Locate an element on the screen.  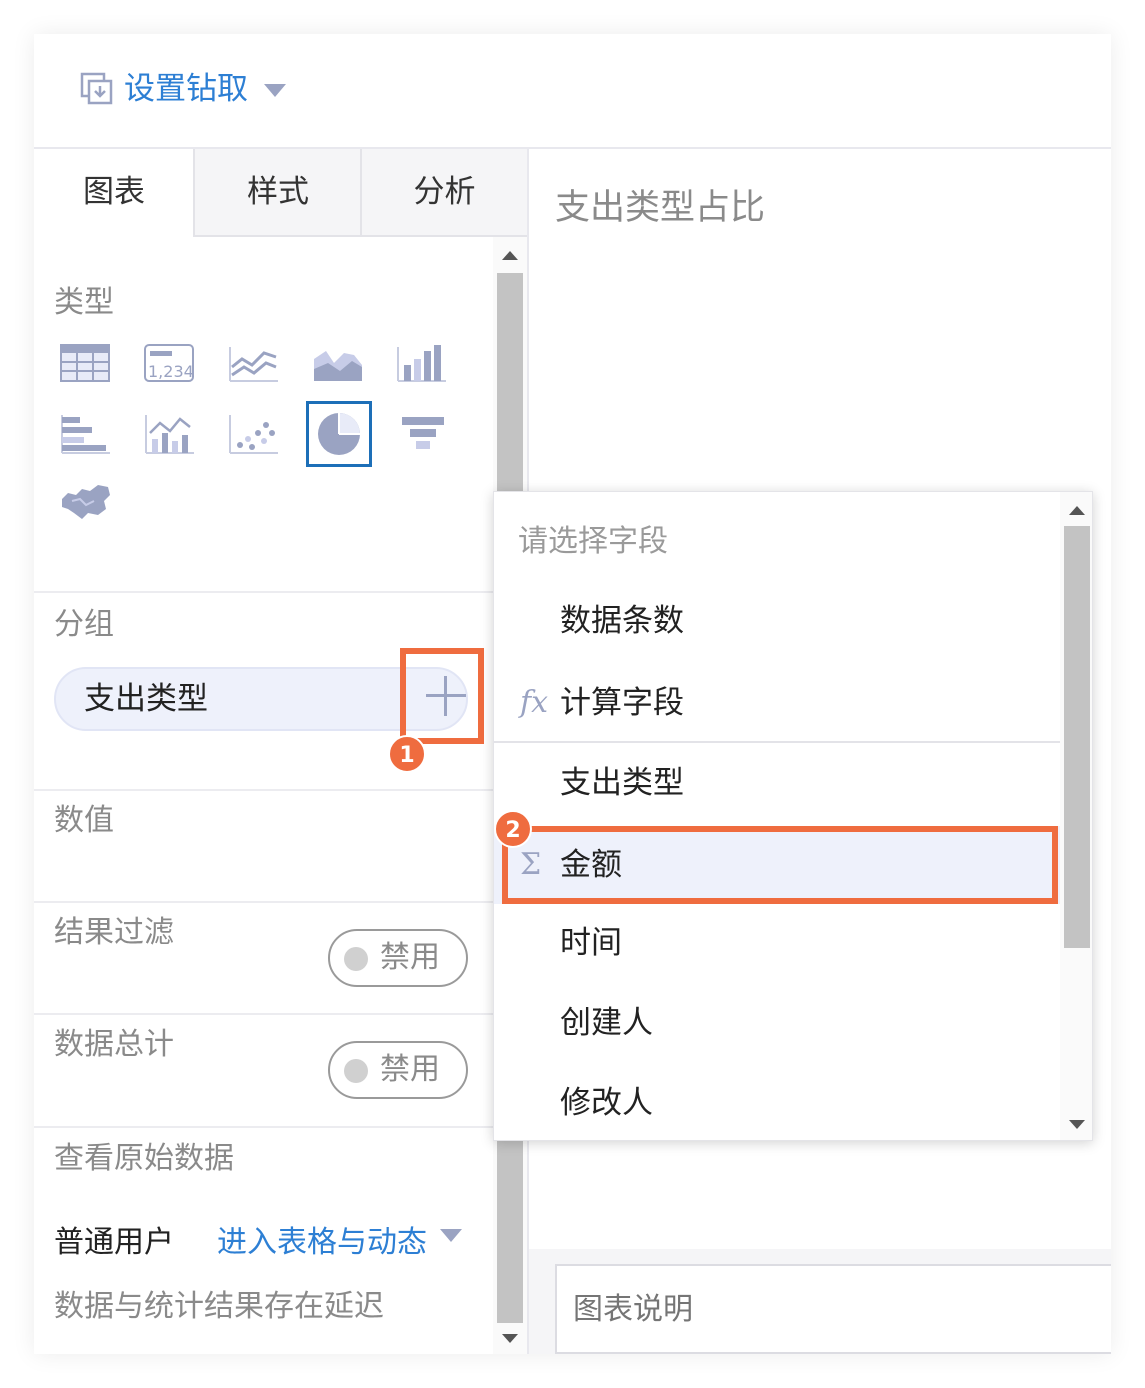
chart-title: 支出类型占比 is located at coordinates (660, 204).